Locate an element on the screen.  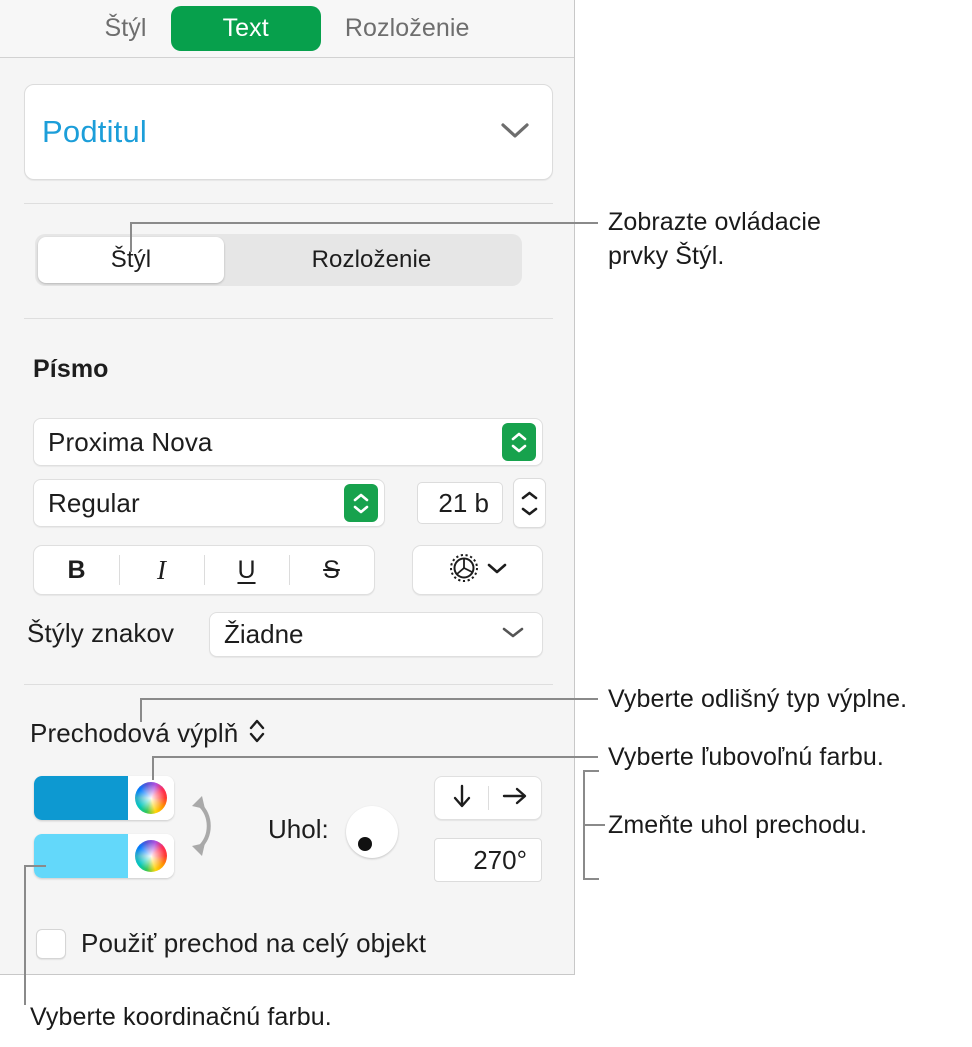
callout-coordinating-color: Vyberte koordinačnú farbu. is located at coordinates (181, 1017).